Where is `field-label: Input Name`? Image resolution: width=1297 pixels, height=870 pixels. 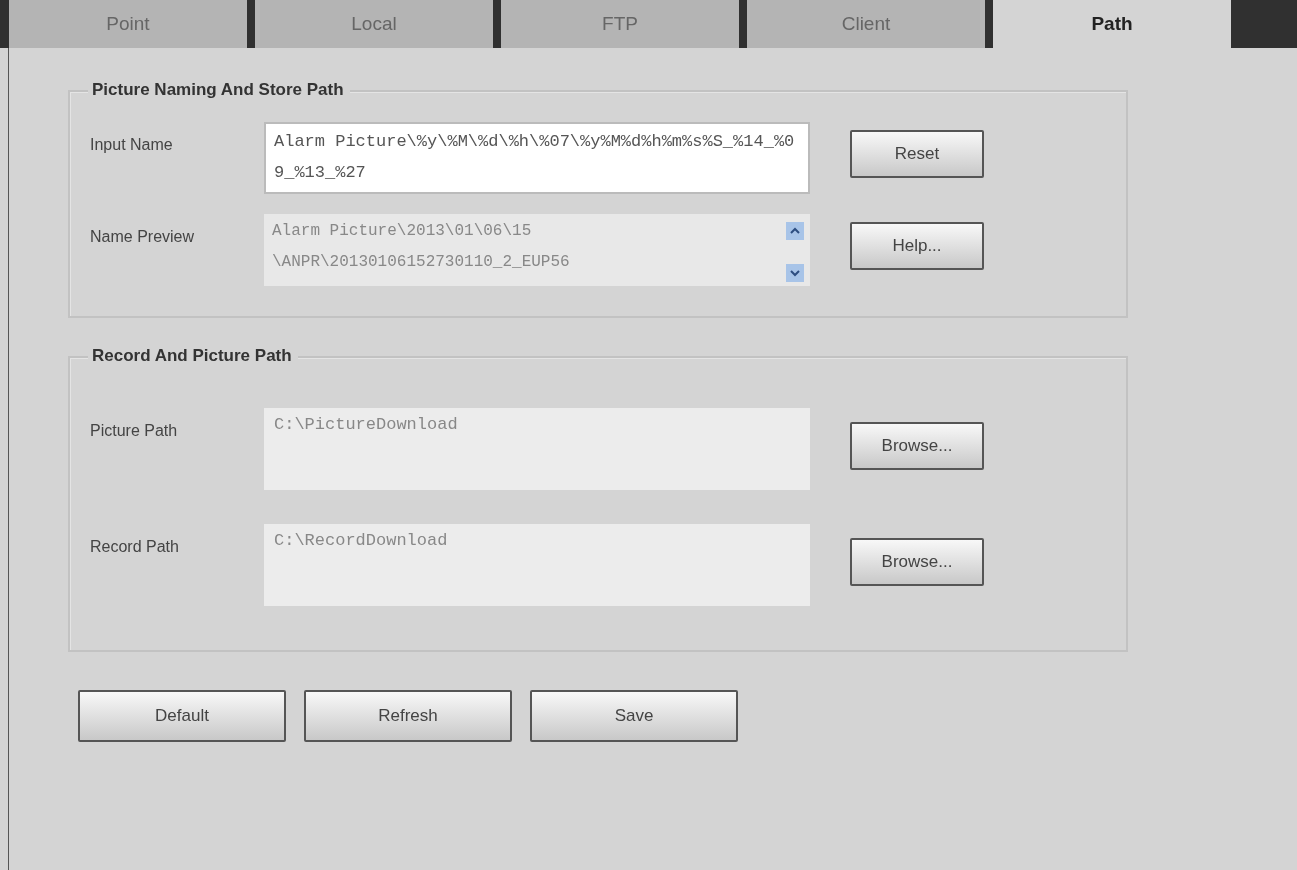
field-label: Input Name is located at coordinates (132, 144).